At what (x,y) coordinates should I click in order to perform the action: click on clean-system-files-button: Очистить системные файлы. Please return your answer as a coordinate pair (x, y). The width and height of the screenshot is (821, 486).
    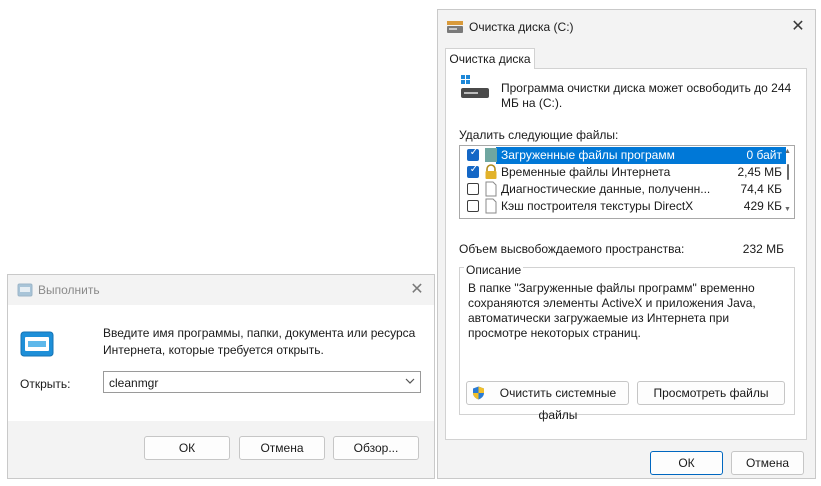
    Looking at the image, I should click on (547, 401).